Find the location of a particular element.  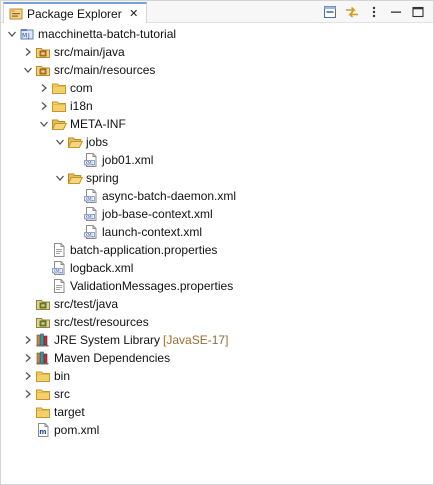

tree-item-label: job-base-context.xml is located at coordinates (157, 214).